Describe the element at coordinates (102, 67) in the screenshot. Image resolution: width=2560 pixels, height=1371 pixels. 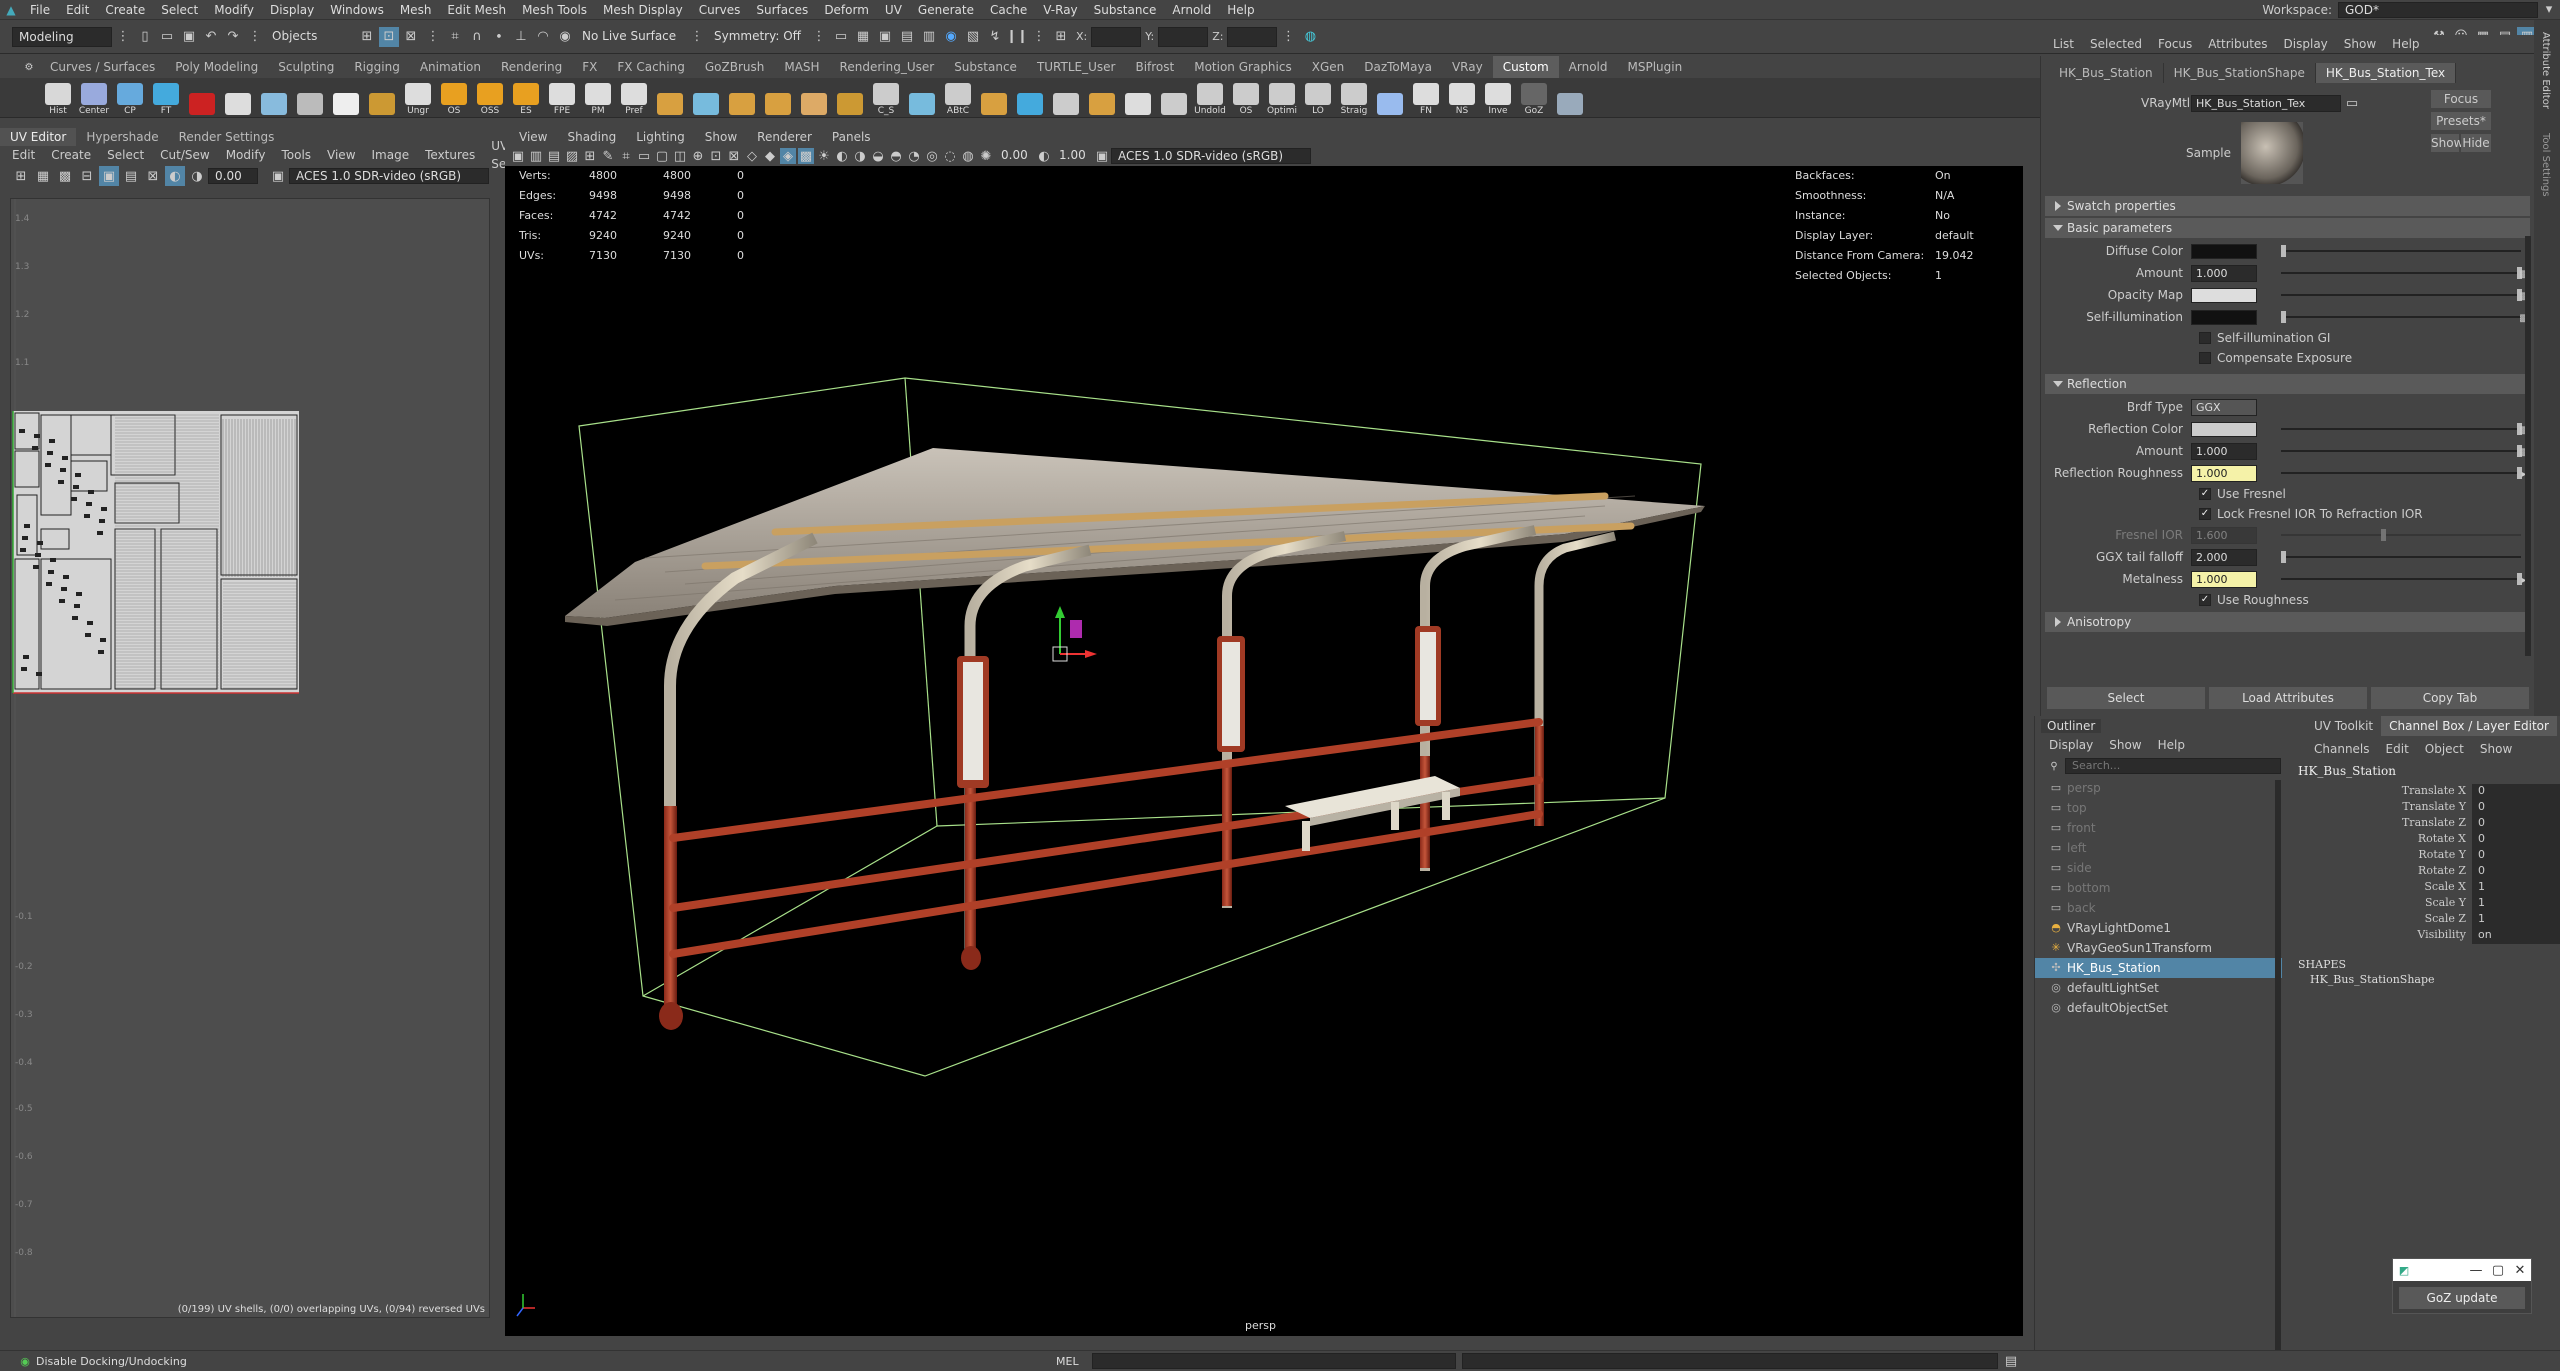
I see `shelf-tab-curves-surfaces: Curves / Surfaces` at that location.